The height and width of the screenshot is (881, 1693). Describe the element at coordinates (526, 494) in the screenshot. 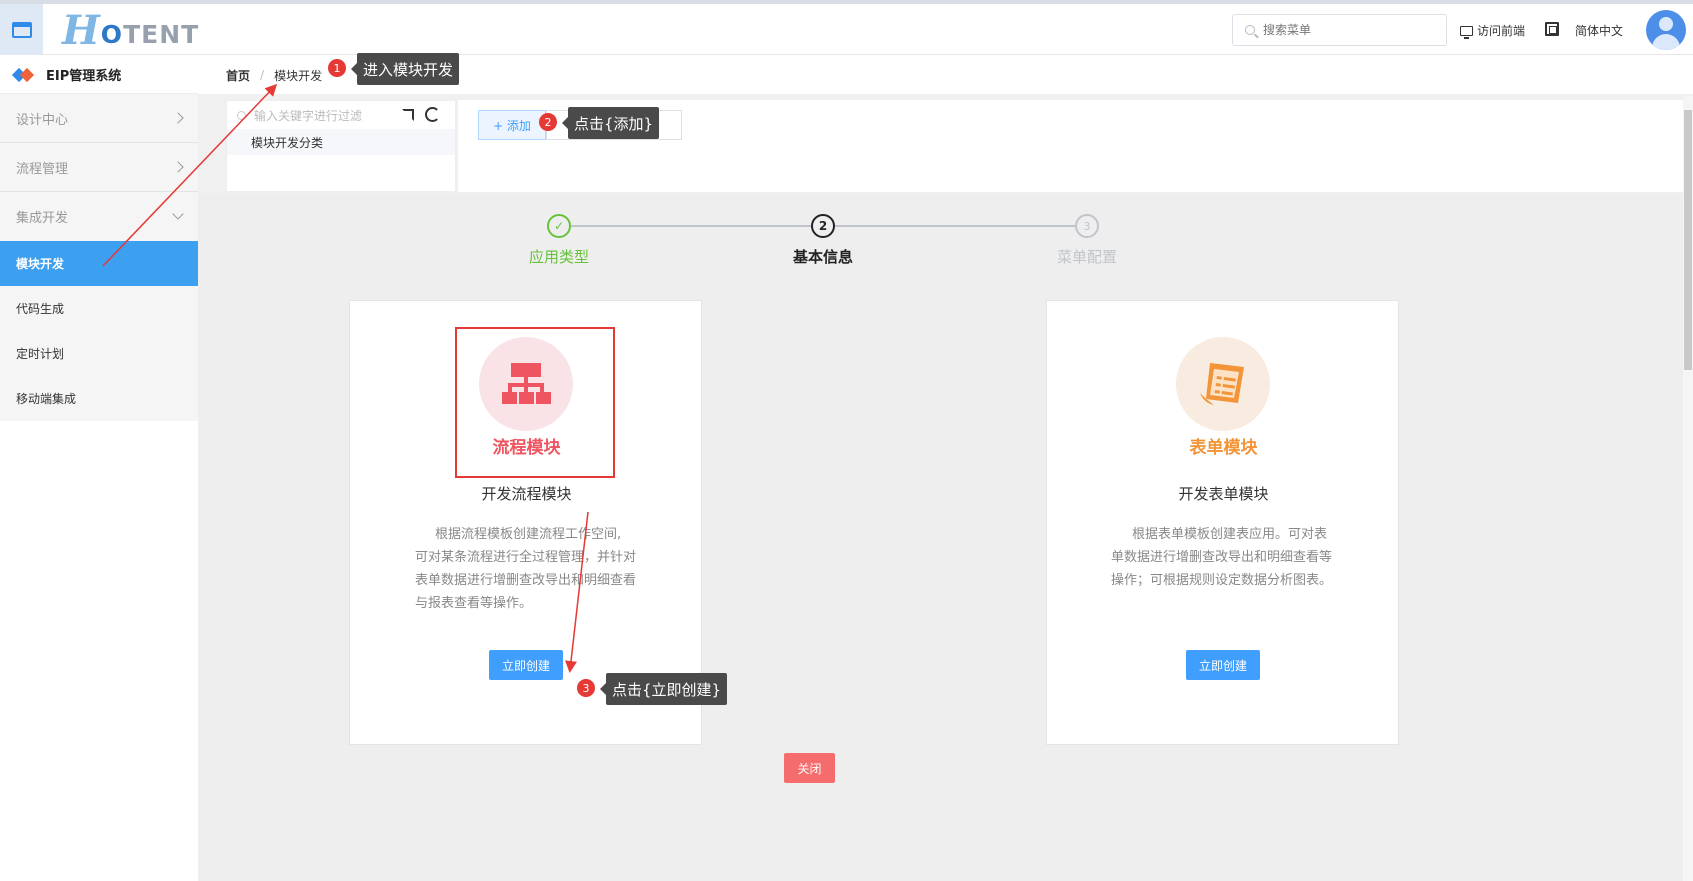

I see `flow-module-subtitle: 开发流程模块` at that location.